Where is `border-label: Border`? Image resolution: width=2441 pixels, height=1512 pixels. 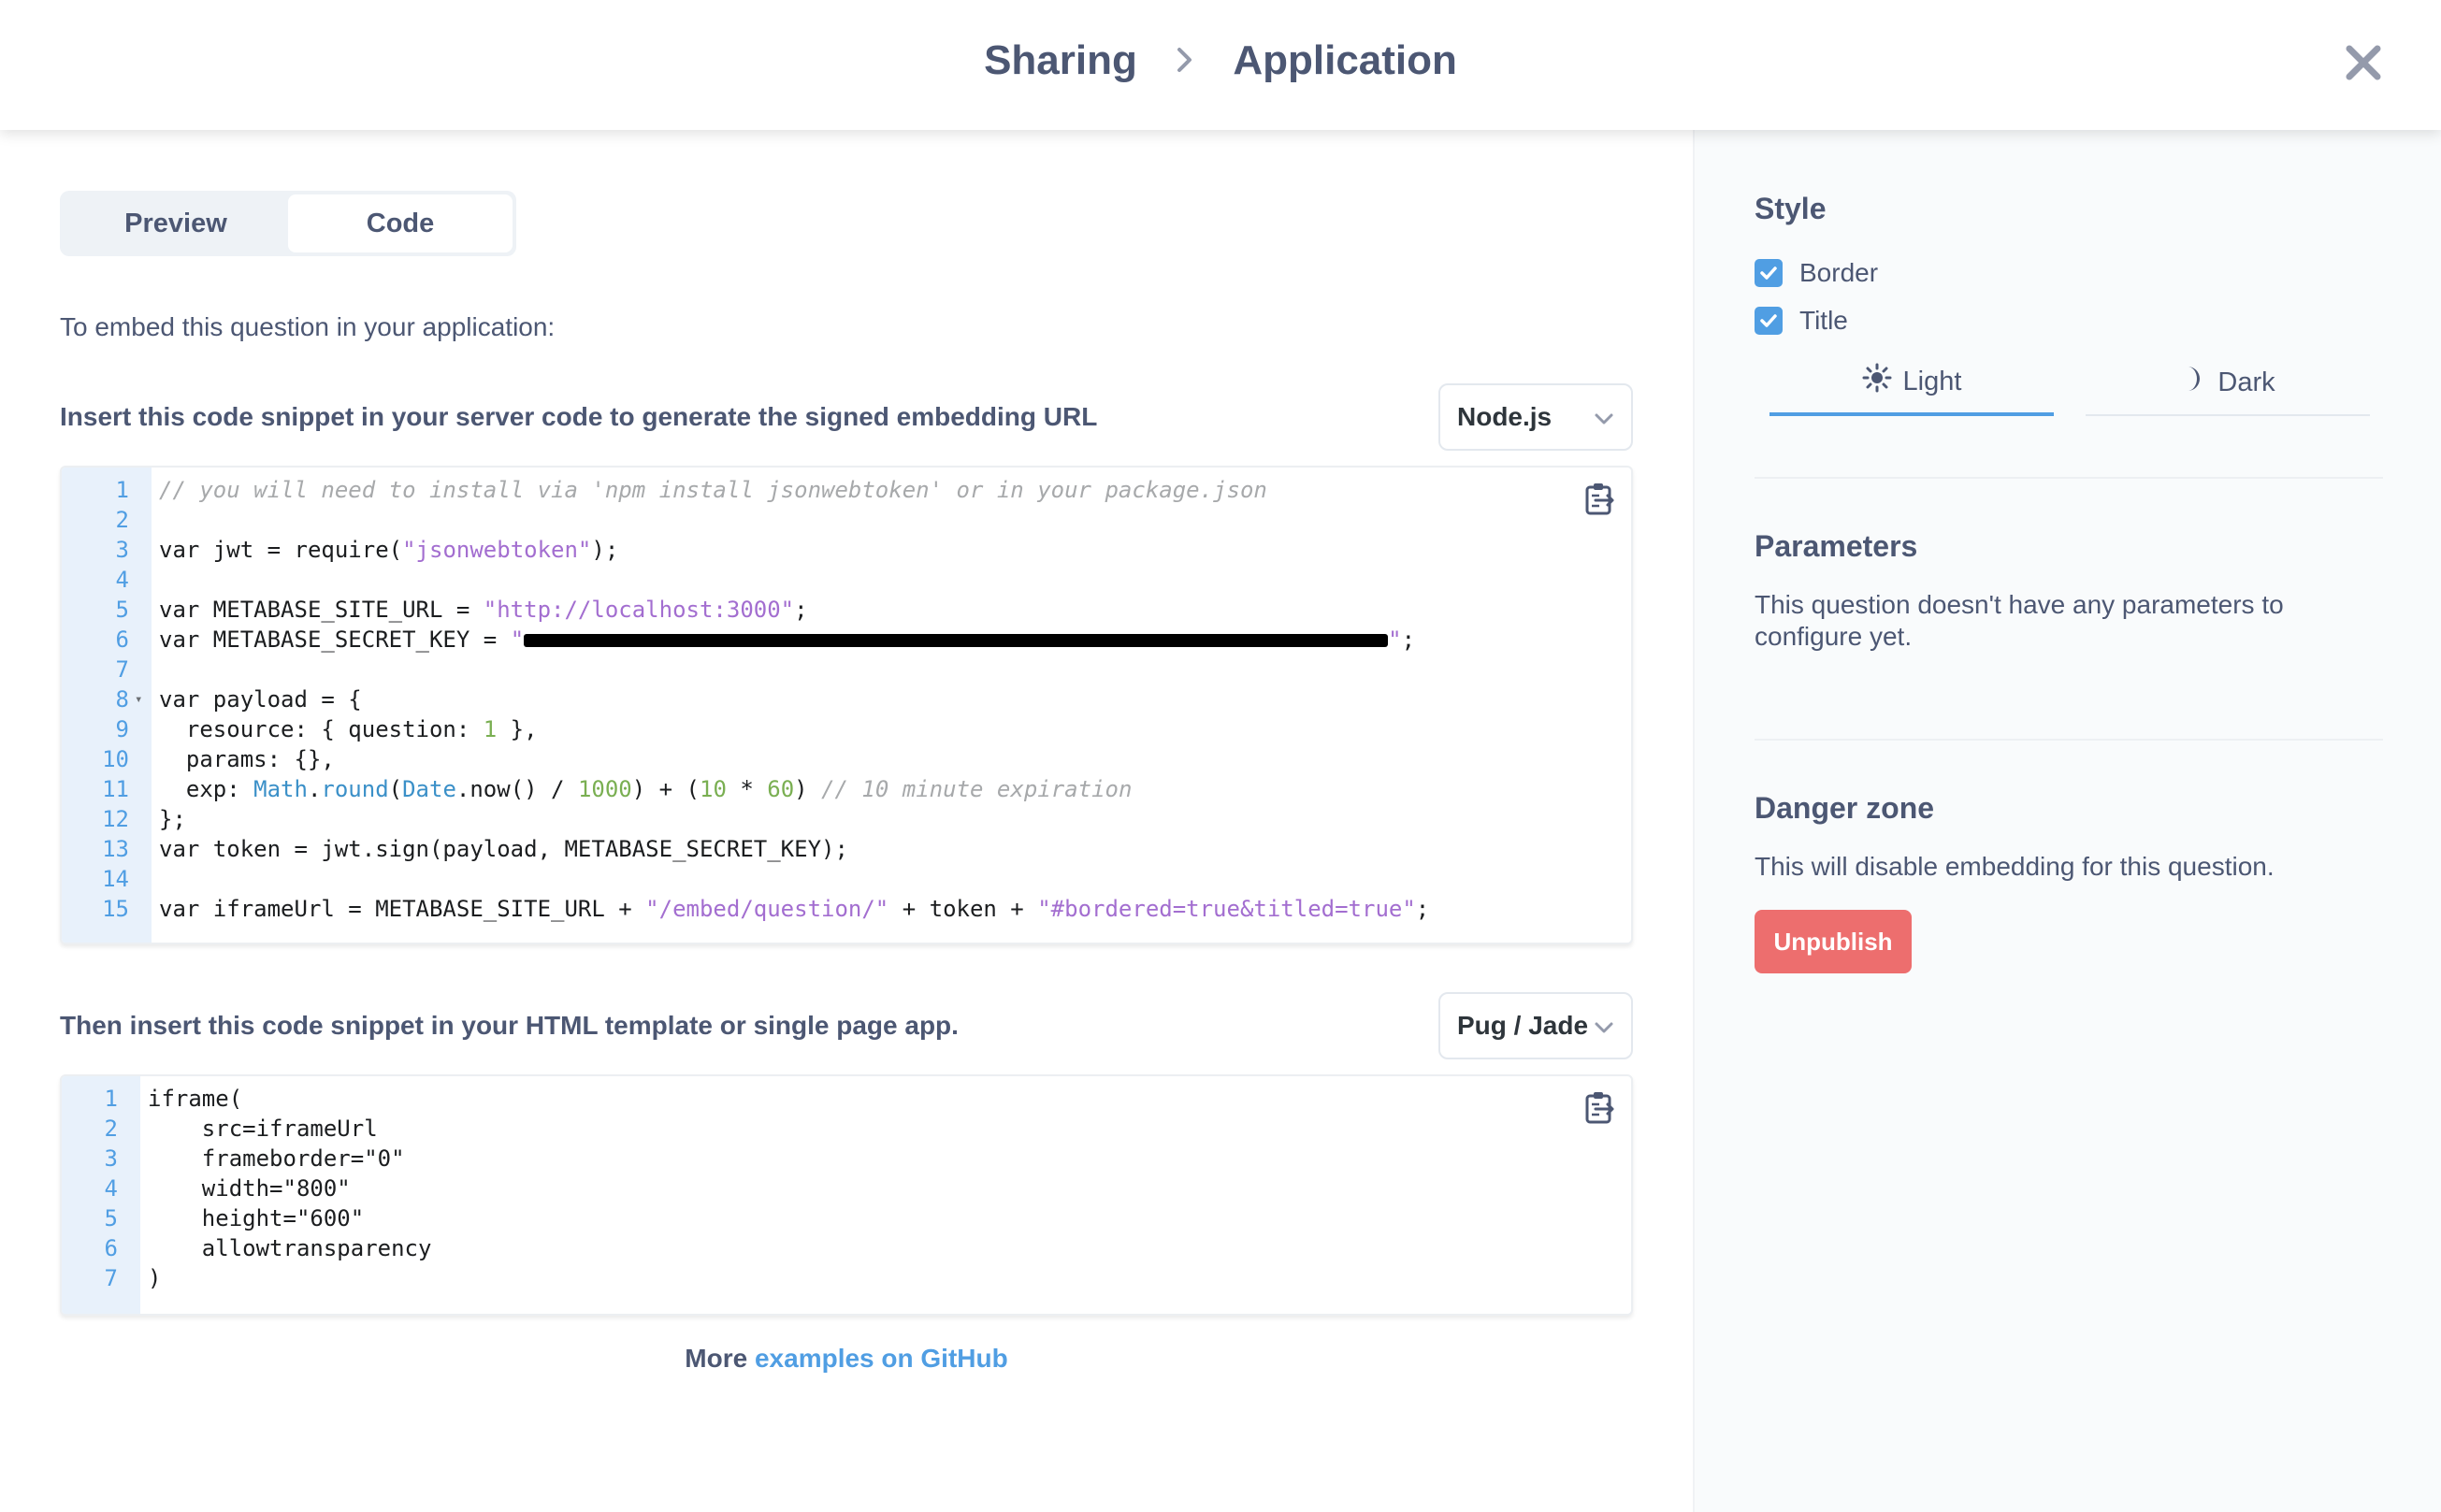
border-label: Border is located at coordinates (1839, 272).